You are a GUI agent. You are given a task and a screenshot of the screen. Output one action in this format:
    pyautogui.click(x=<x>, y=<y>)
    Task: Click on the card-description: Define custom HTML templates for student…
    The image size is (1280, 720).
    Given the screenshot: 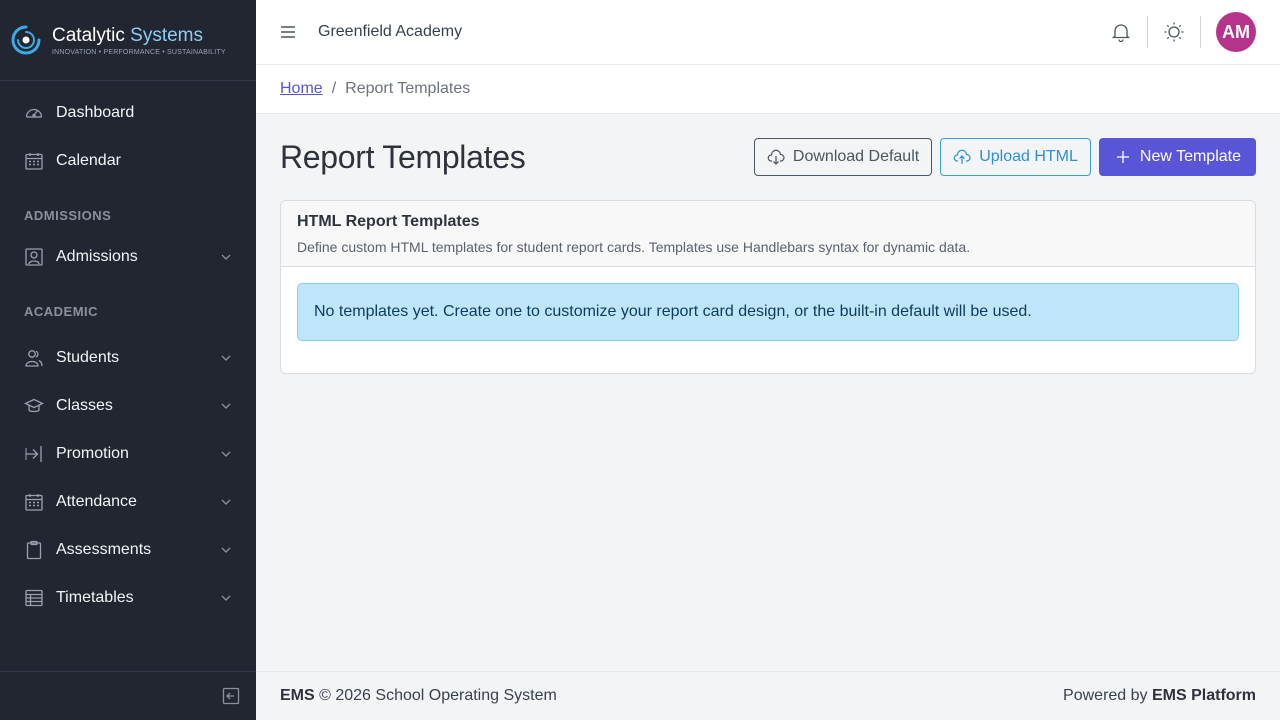 What is the action you would take?
    pyautogui.click(x=634, y=247)
    